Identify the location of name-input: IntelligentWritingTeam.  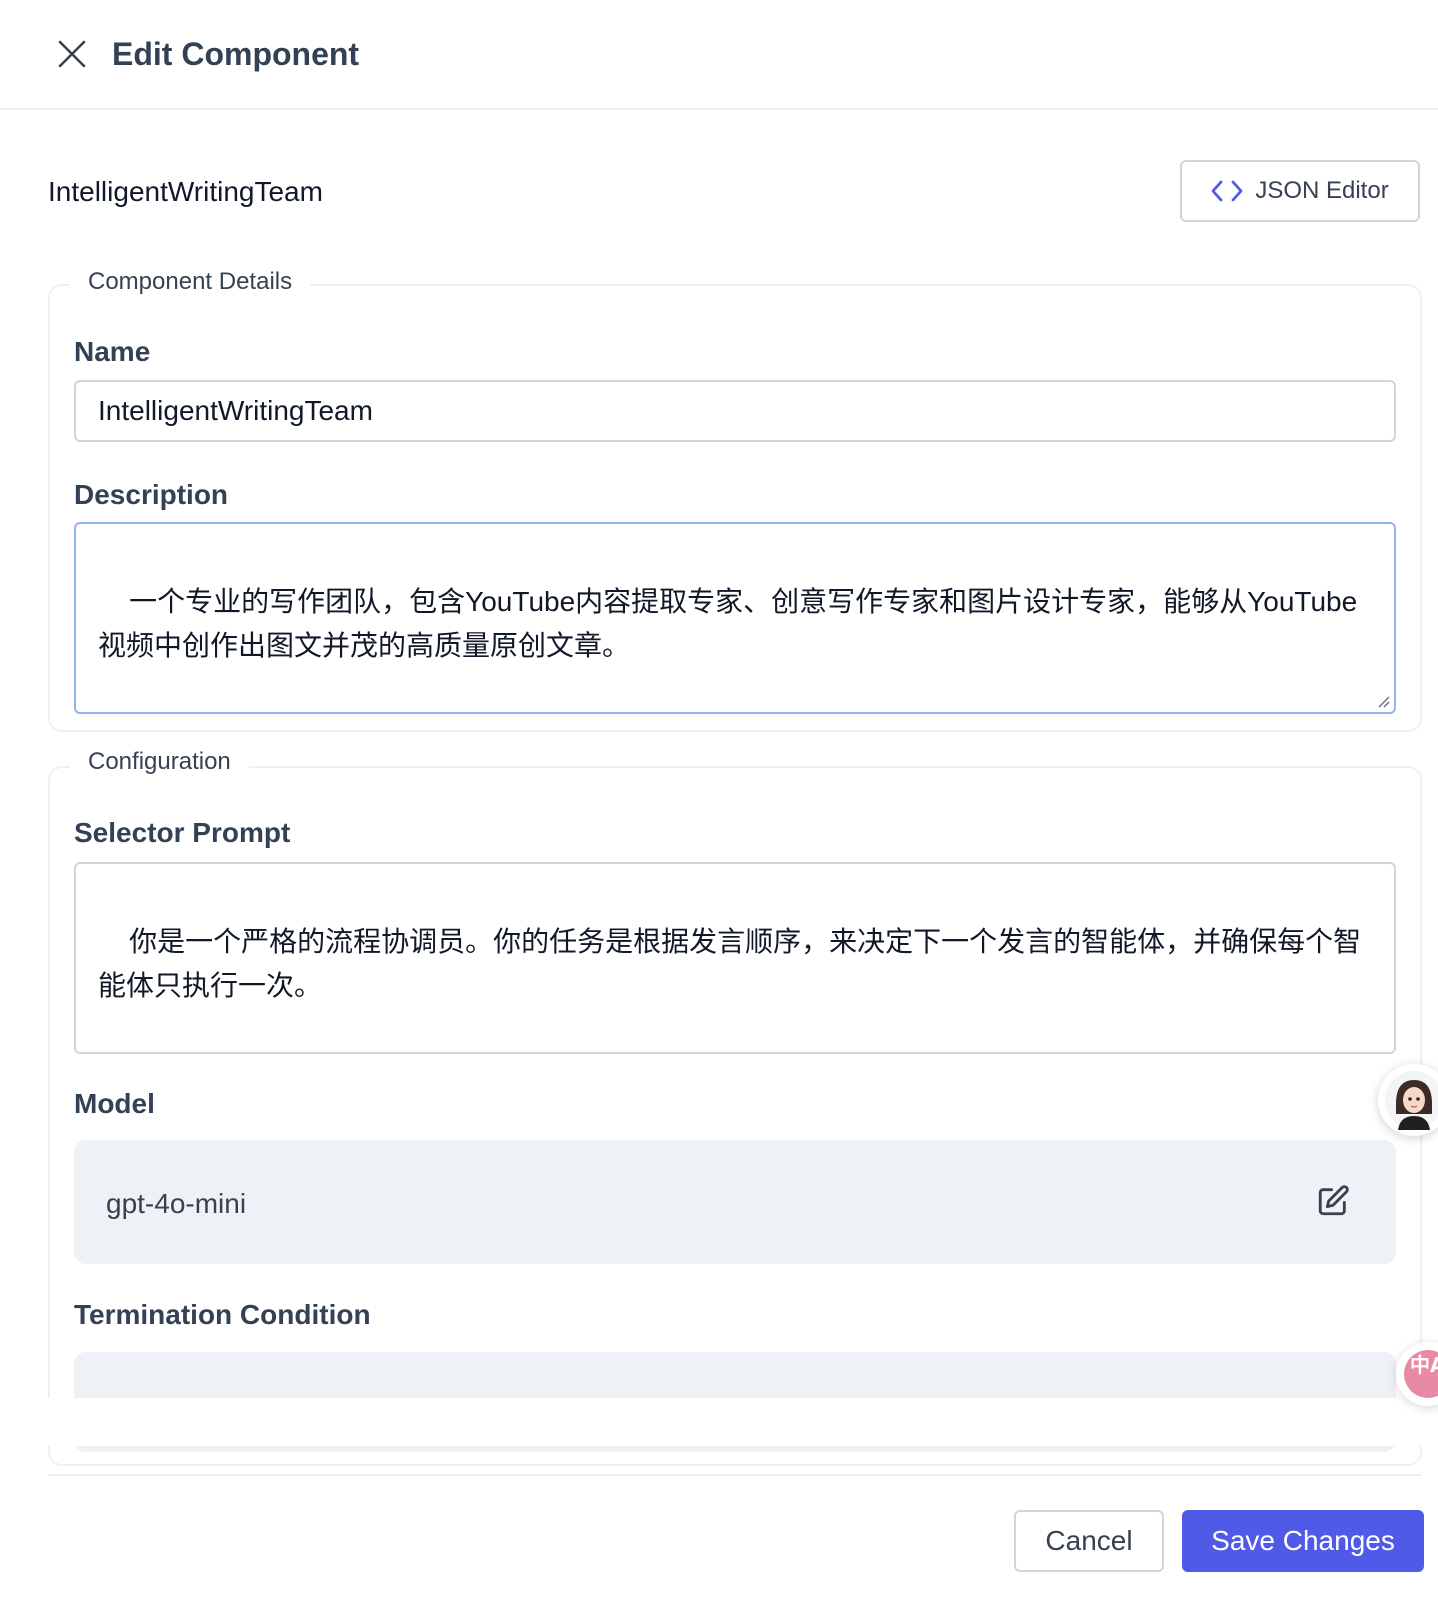
(735, 411).